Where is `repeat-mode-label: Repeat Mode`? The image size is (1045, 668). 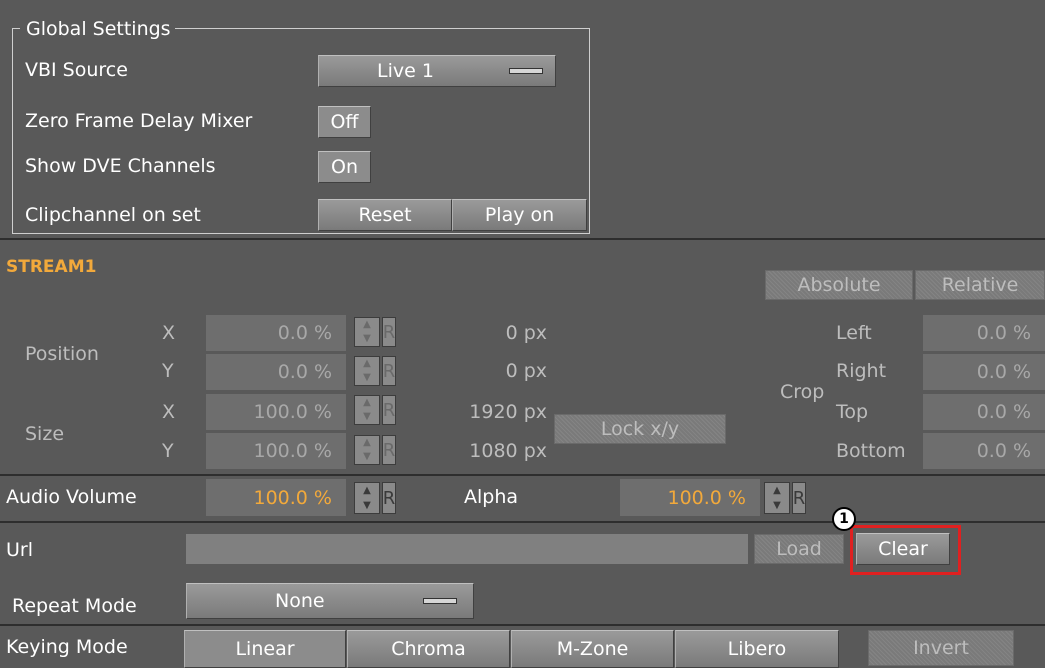
repeat-mode-label: Repeat Mode is located at coordinates (74, 606).